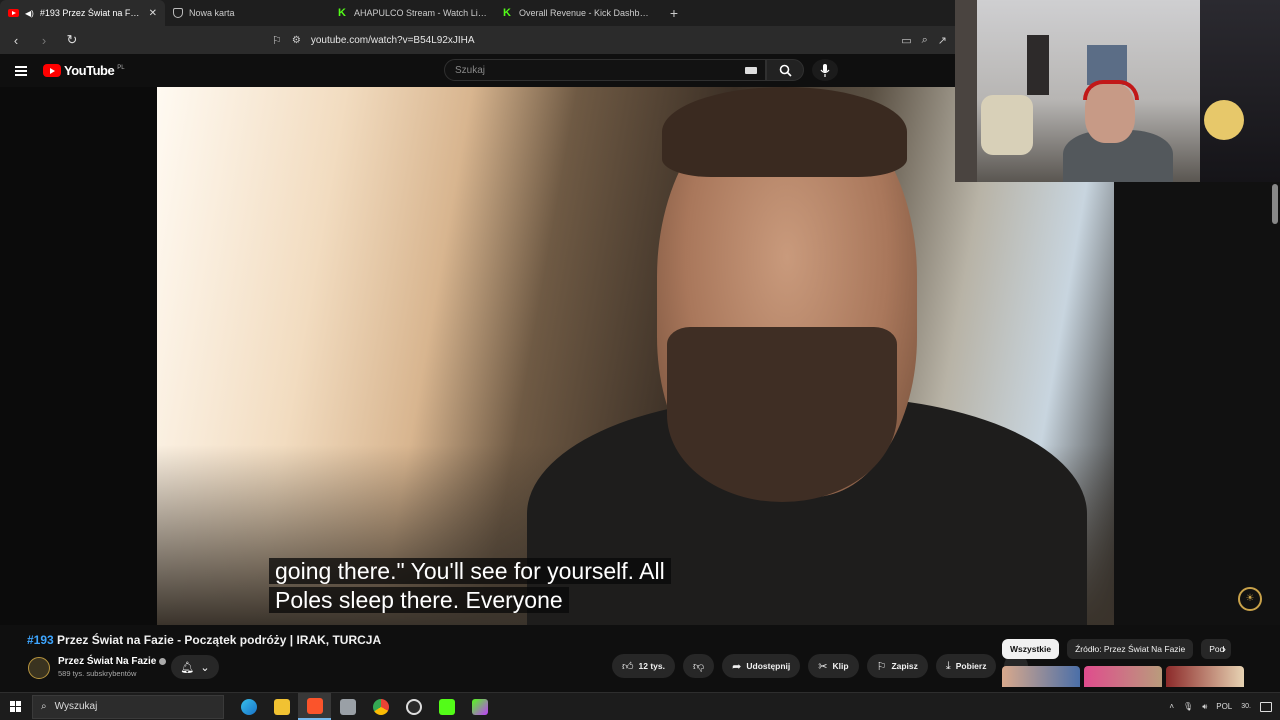  I want to click on region-code: PL, so click(121, 68).